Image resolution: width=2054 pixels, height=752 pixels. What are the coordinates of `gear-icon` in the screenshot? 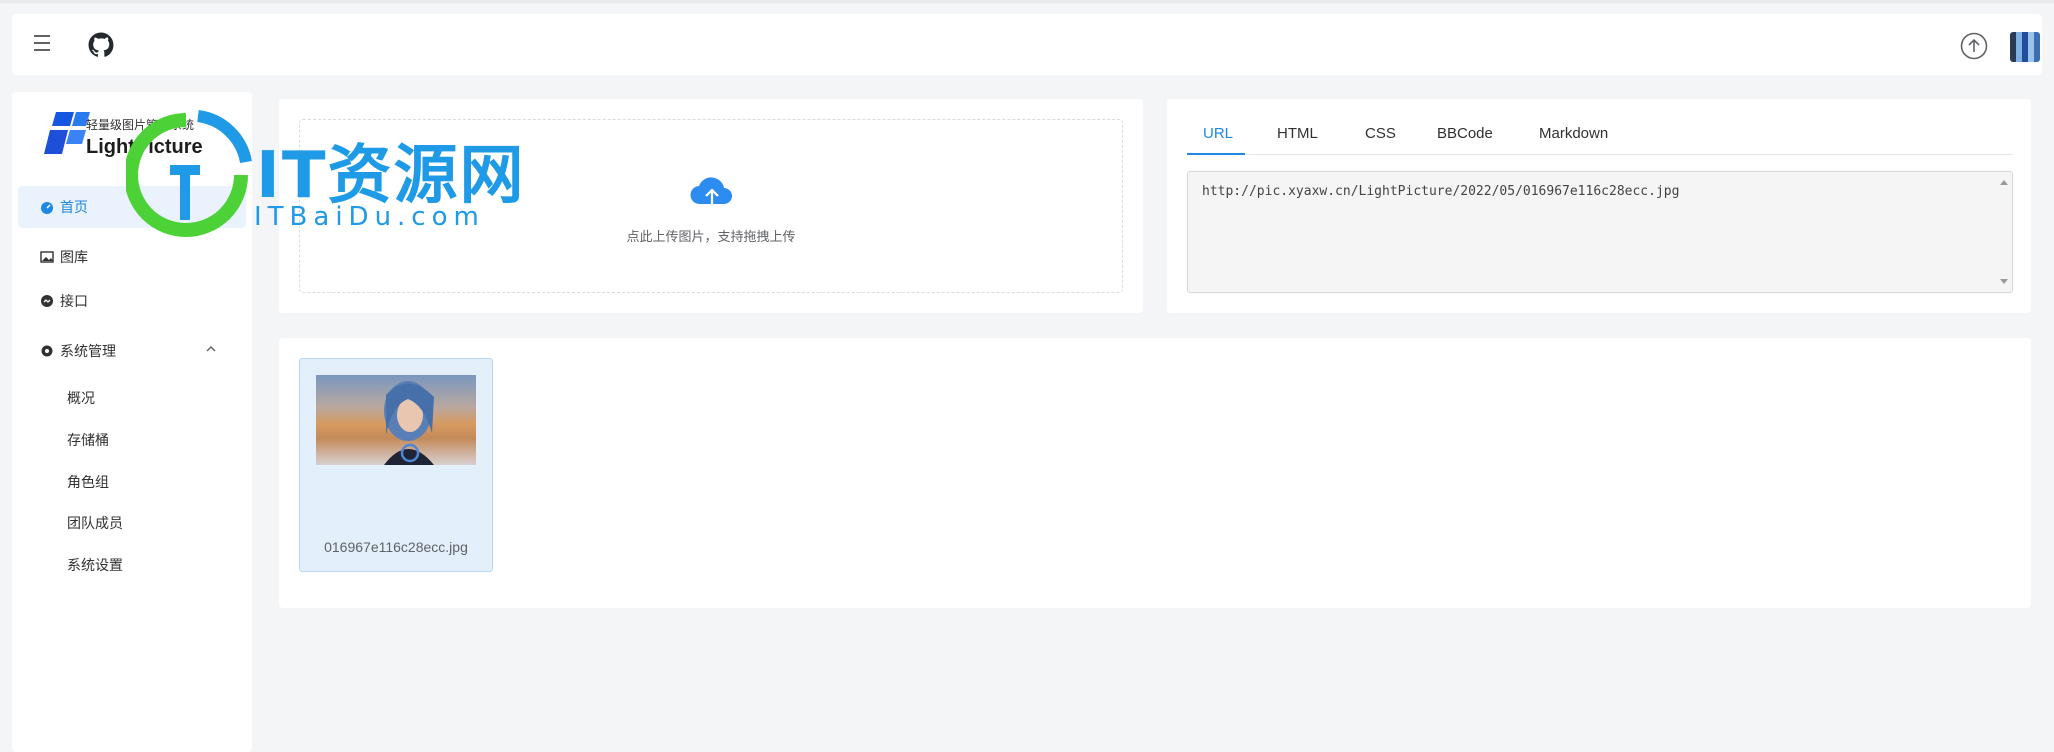 It's located at (47, 351).